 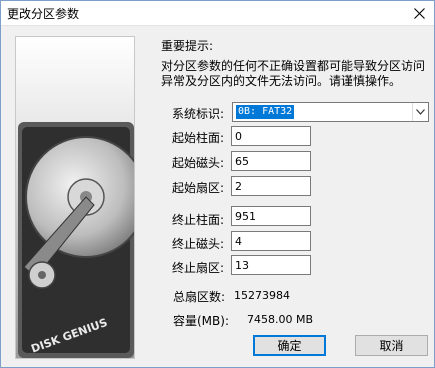 What do you see at coordinates (280, 319) in the screenshot?
I see `capacity-value: 7458.00 MB` at bounding box center [280, 319].